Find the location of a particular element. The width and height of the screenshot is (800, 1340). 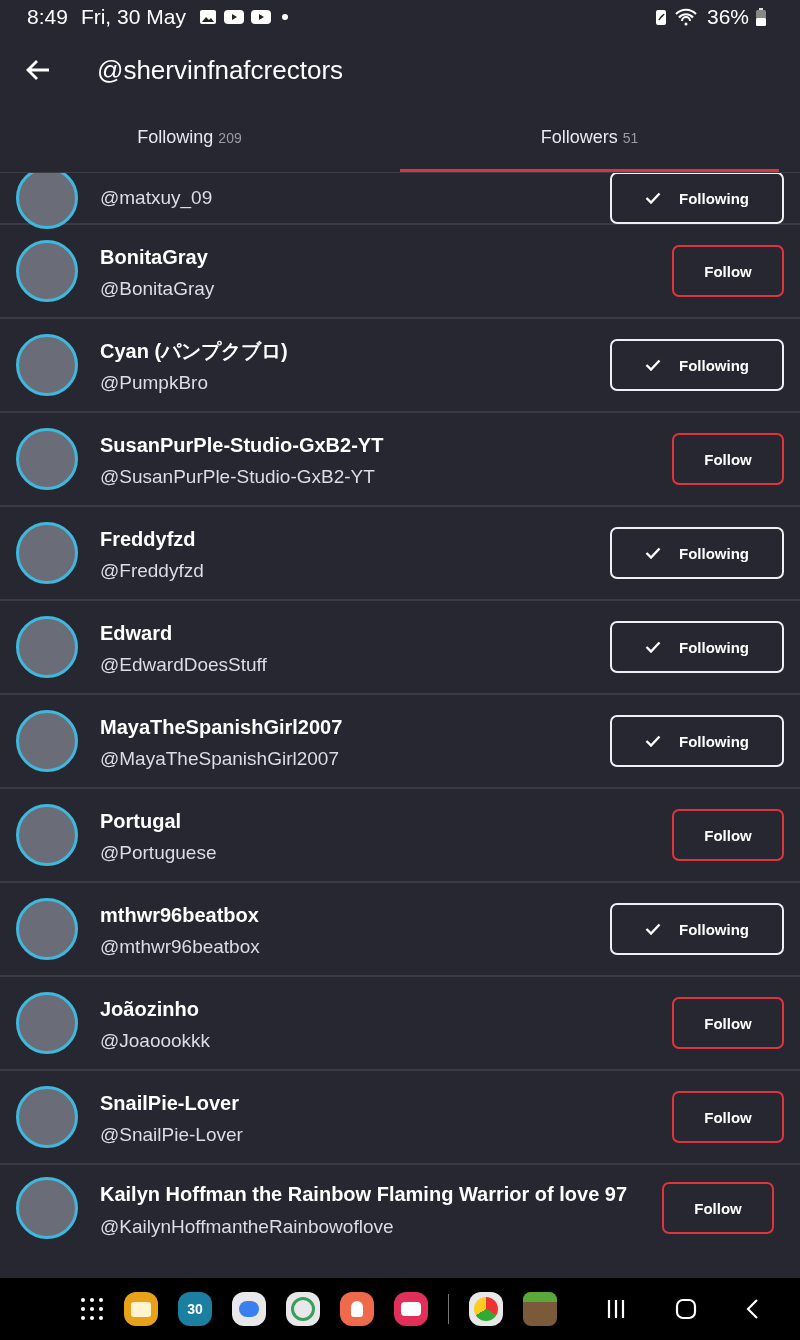

user-handle: @SnailPie-Lover is located at coordinates (172, 1135).